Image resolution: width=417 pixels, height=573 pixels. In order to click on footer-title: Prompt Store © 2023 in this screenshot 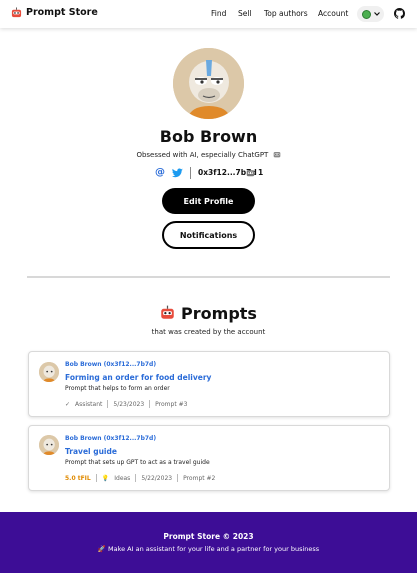, I will do `click(208, 536)`.